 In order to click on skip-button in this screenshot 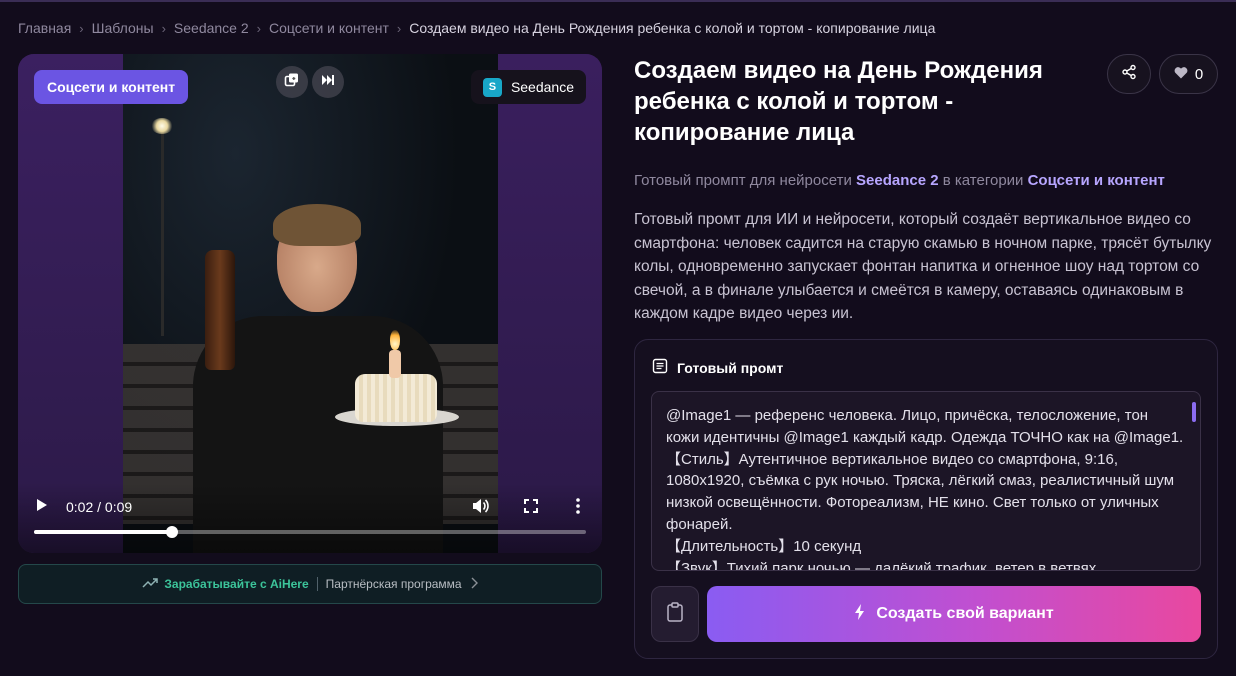, I will do `click(328, 82)`.